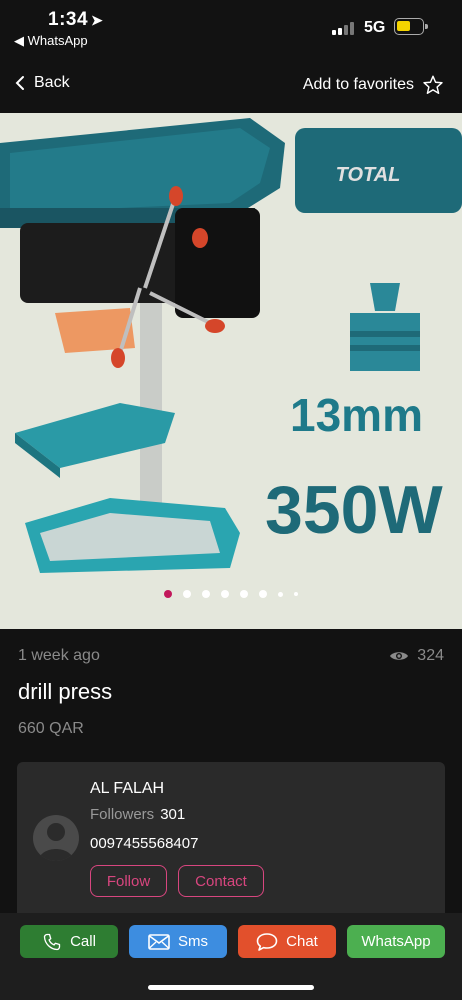 This screenshot has height=1000, width=462. I want to click on back-button-label: Back, so click(52, 82).